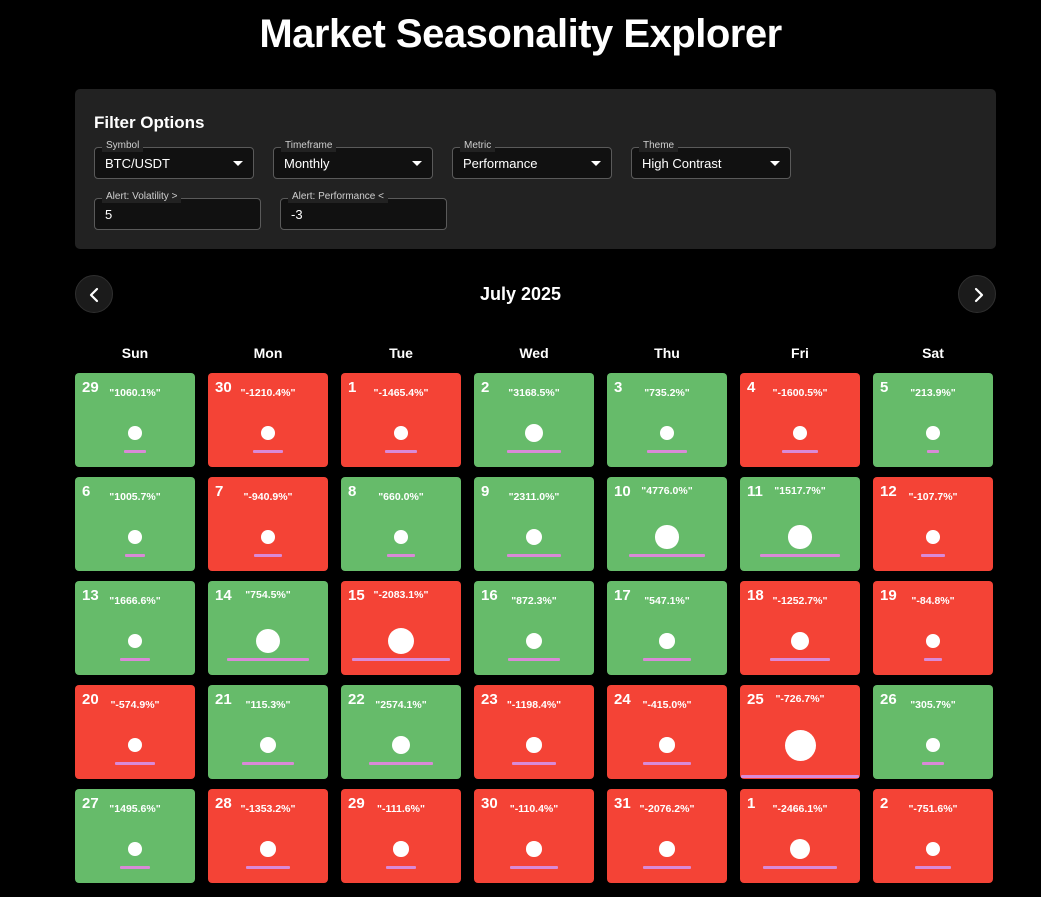  I want to click on performance-value: "872.3%", so click(534, 601).